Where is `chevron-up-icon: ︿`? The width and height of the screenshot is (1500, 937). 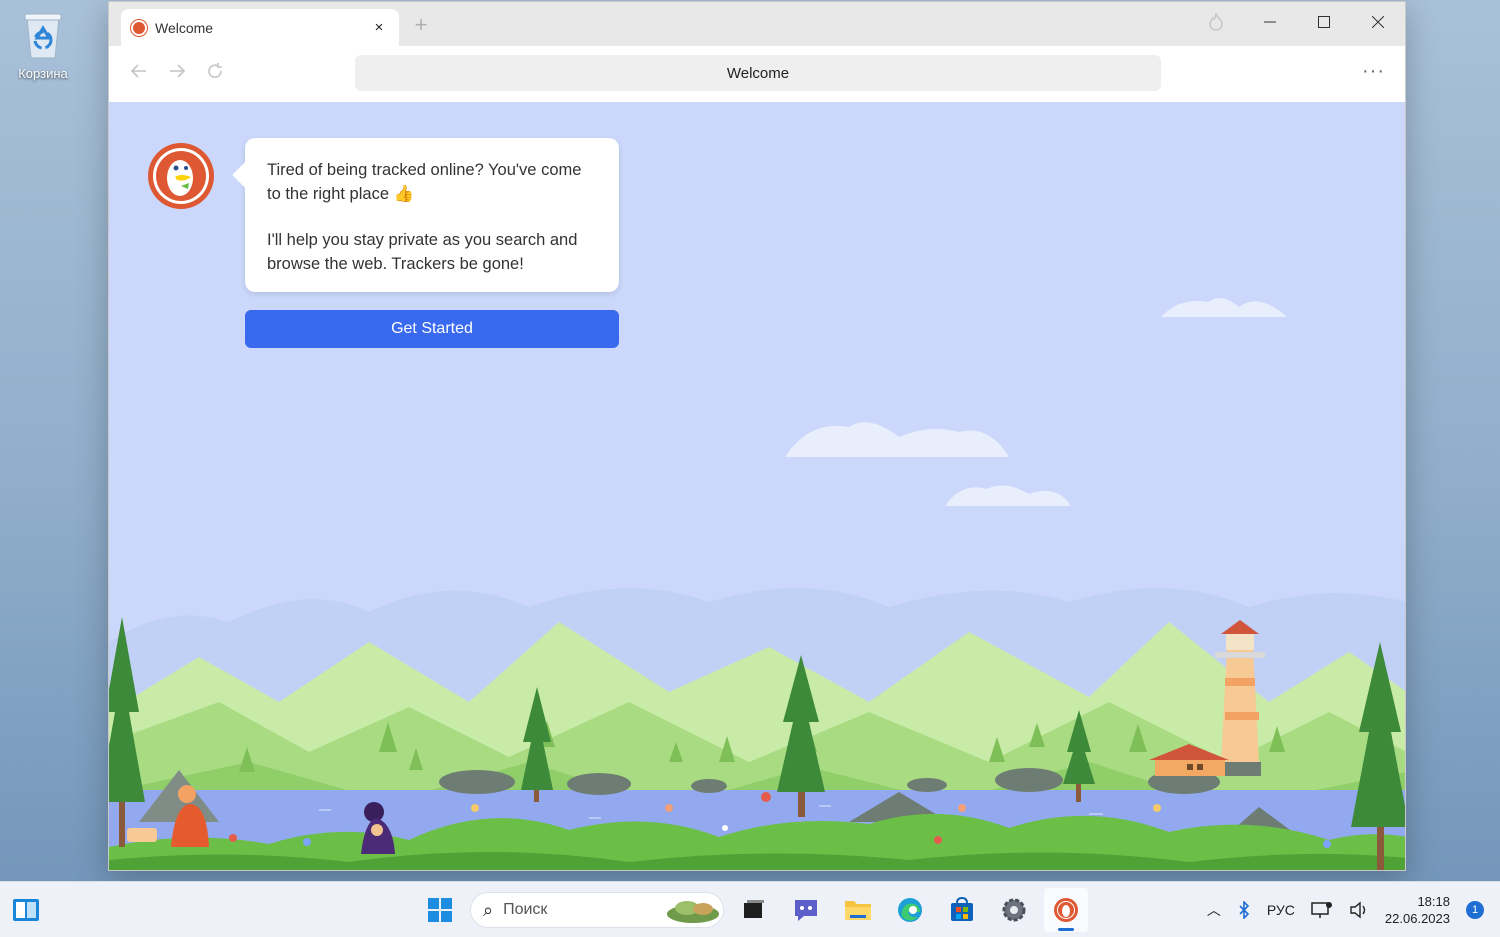 chevron-up-icon: ︿ is located at coordinates (1214, 910).